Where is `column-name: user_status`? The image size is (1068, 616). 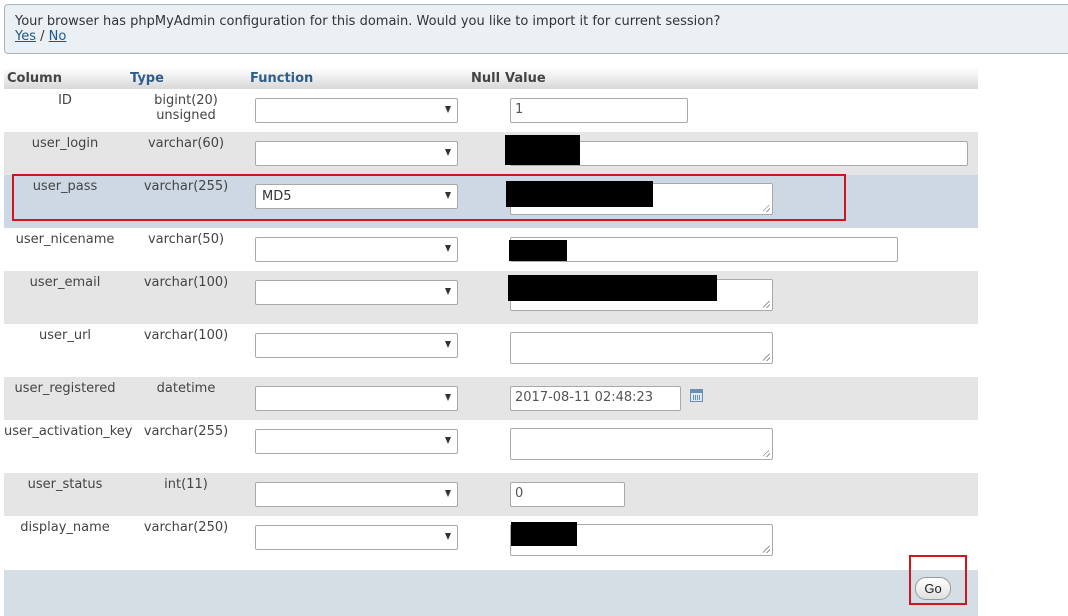
column-name: user_status is located at coordinates (65, 484).